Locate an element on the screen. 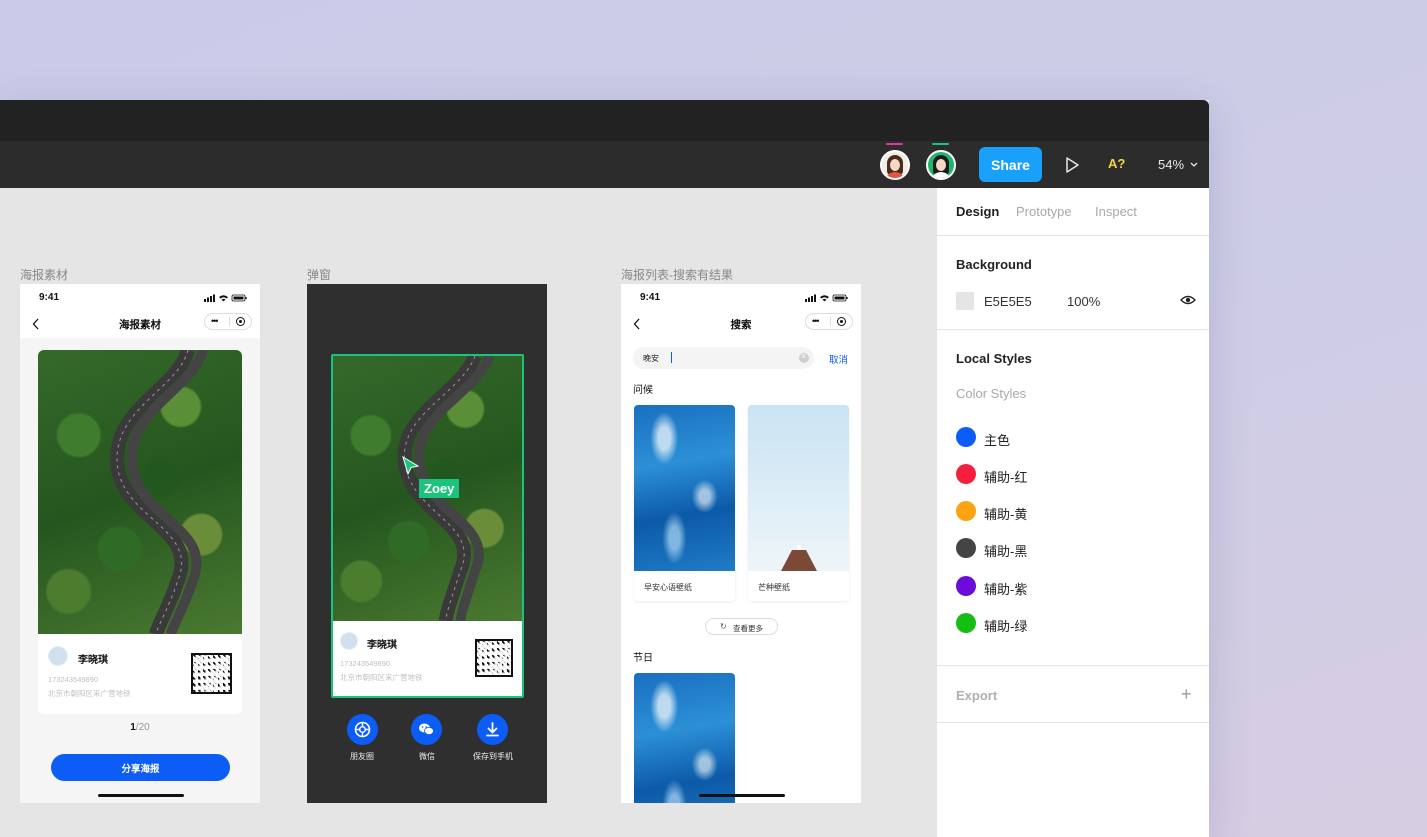 The image size is (1427, 837). download-icon is located at coordinates (492, 729).